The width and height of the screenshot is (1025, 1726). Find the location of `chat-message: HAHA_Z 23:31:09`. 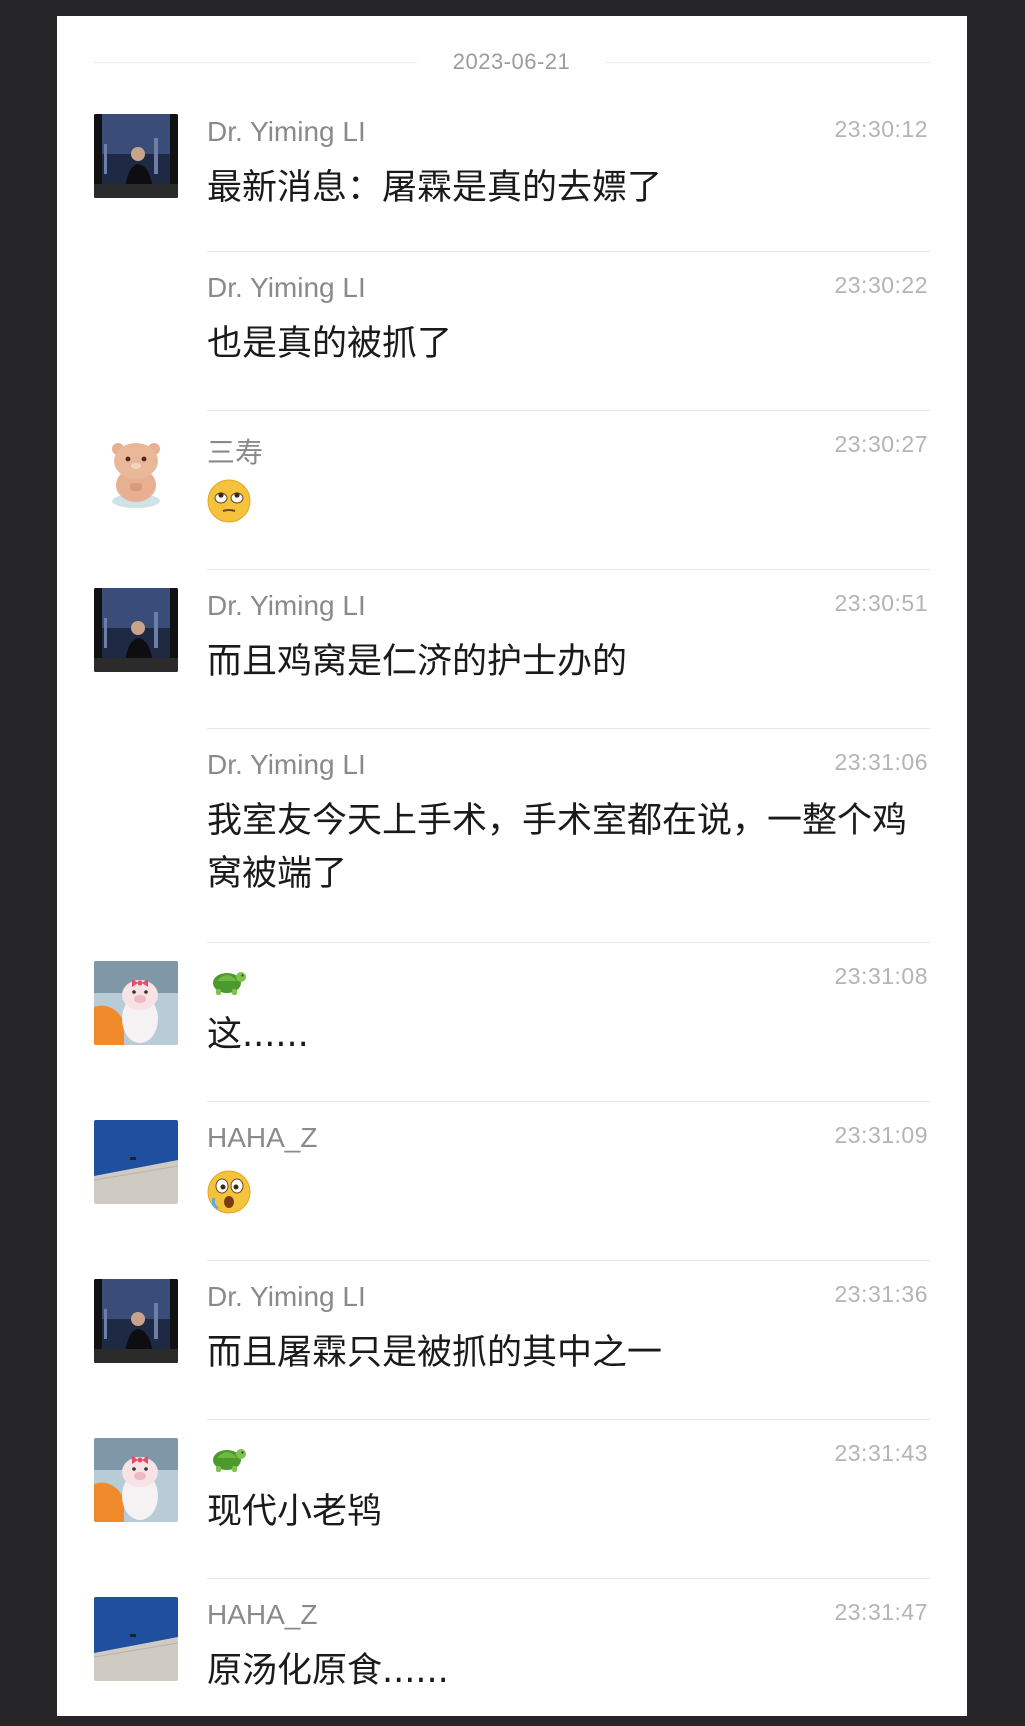

chat-message: HAHA_Z 23:31:09 is located at coordinates (512, 1181).